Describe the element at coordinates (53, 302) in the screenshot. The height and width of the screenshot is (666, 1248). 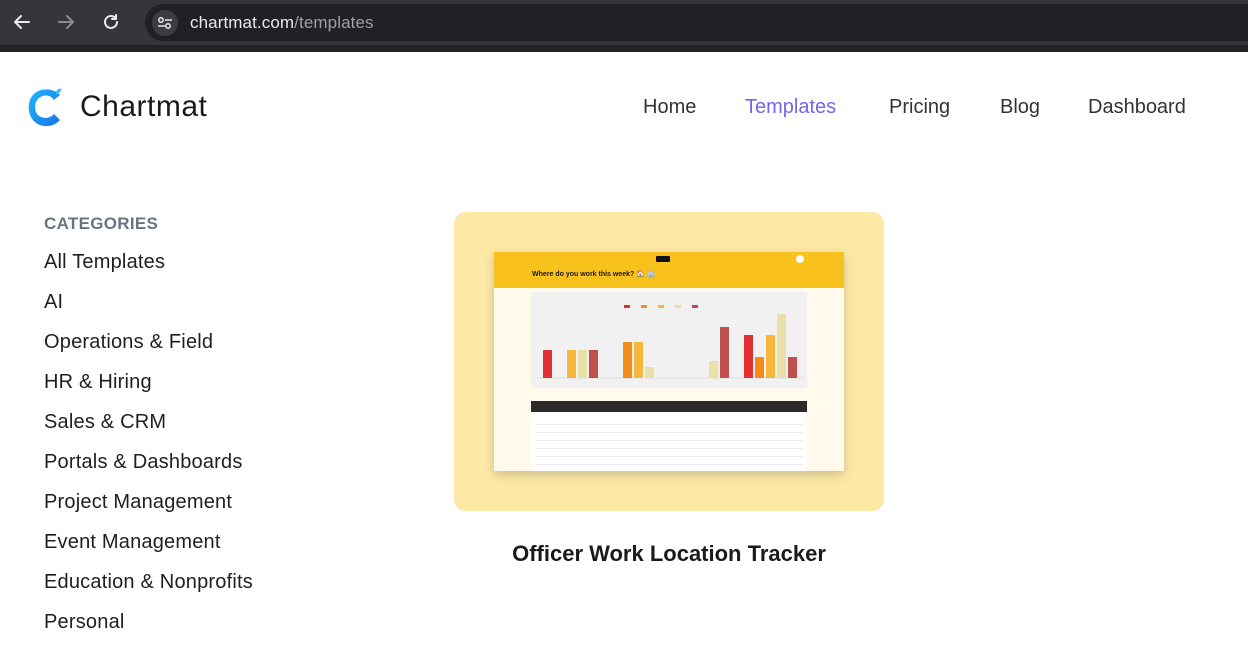
I see `category-ai: AI` at that location.